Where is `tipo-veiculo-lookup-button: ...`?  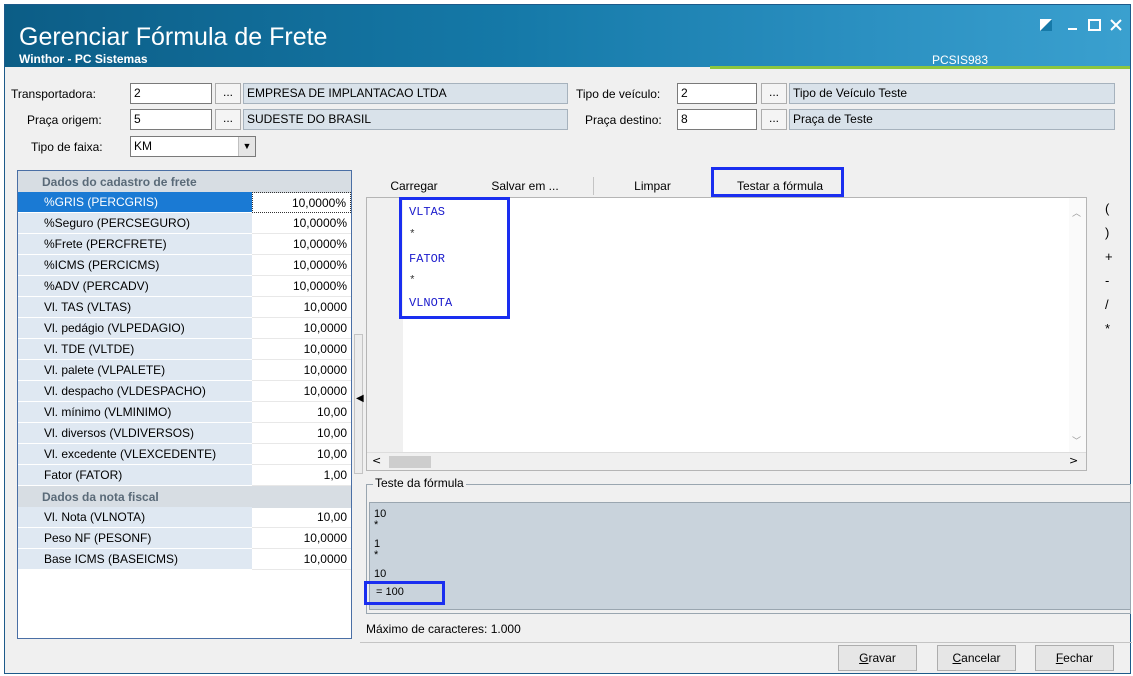 tipo-veiculo-lookup-button: ... is located at coordinates (774, 93).